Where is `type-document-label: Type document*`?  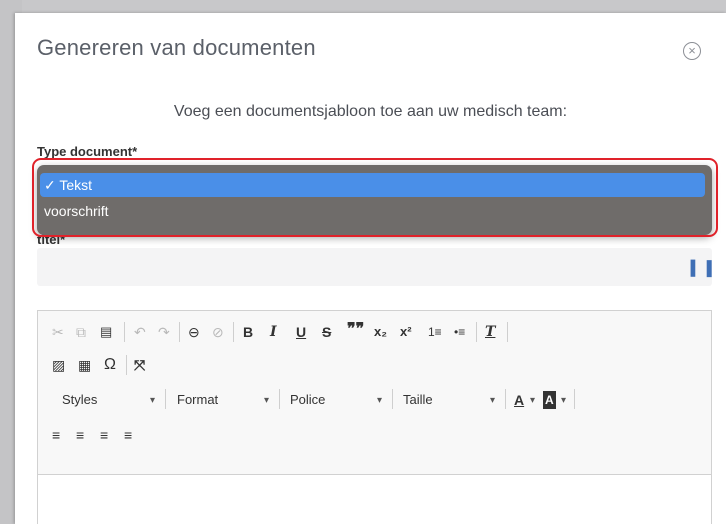 type-document-label: Type document* is located at coordinates (87, 151).